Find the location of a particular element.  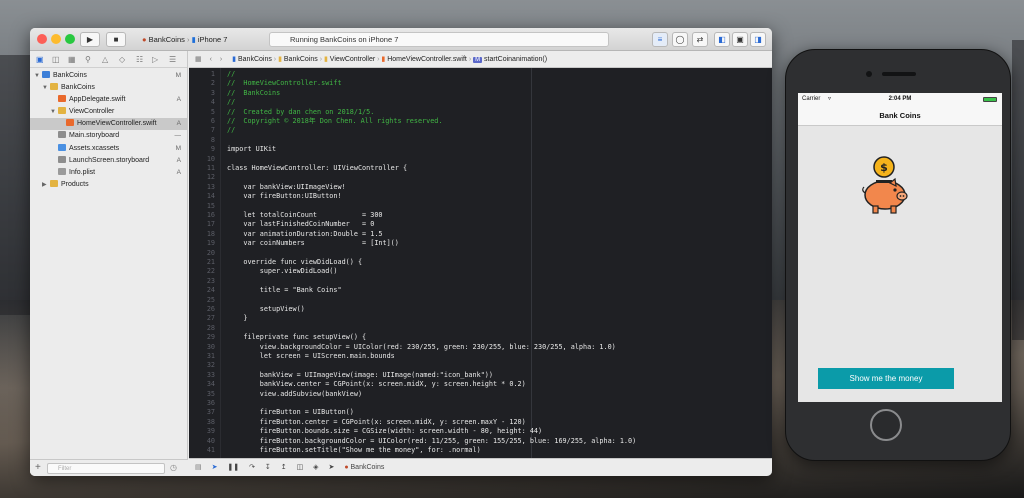

breakpoint-icon: ▷ is located at coordinates (155, 59).